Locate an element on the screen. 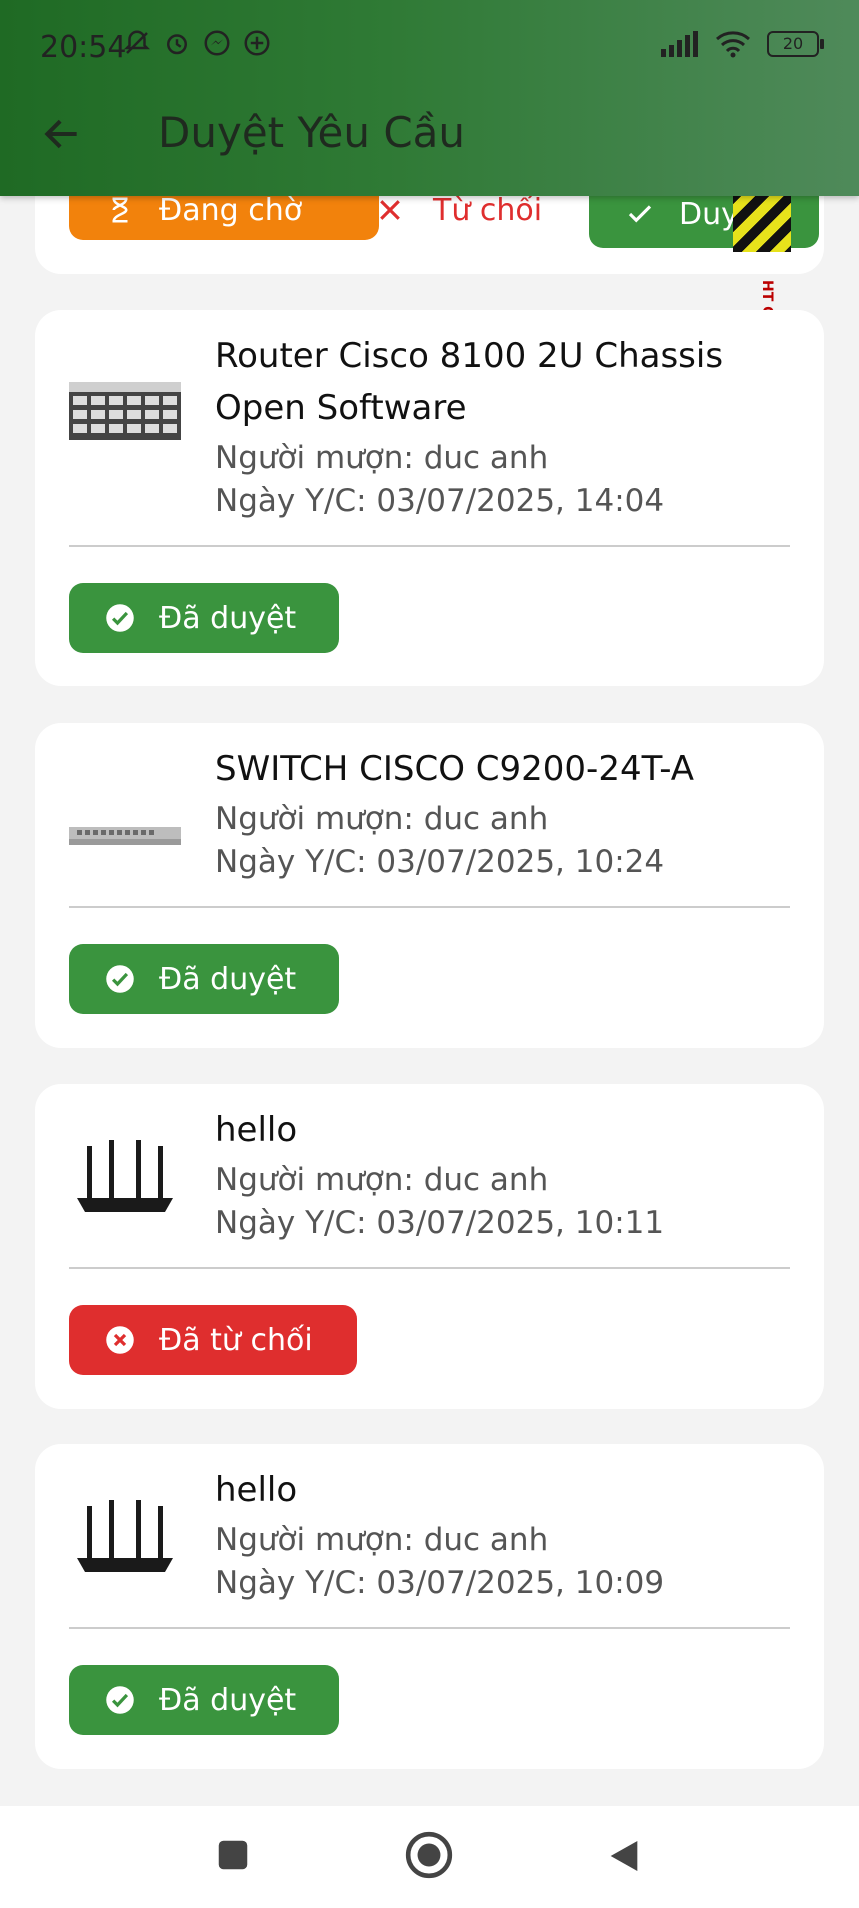 The width and height of the screenshot is (859, 1908). back-arrow-icon is located at coordinates (62, 134).